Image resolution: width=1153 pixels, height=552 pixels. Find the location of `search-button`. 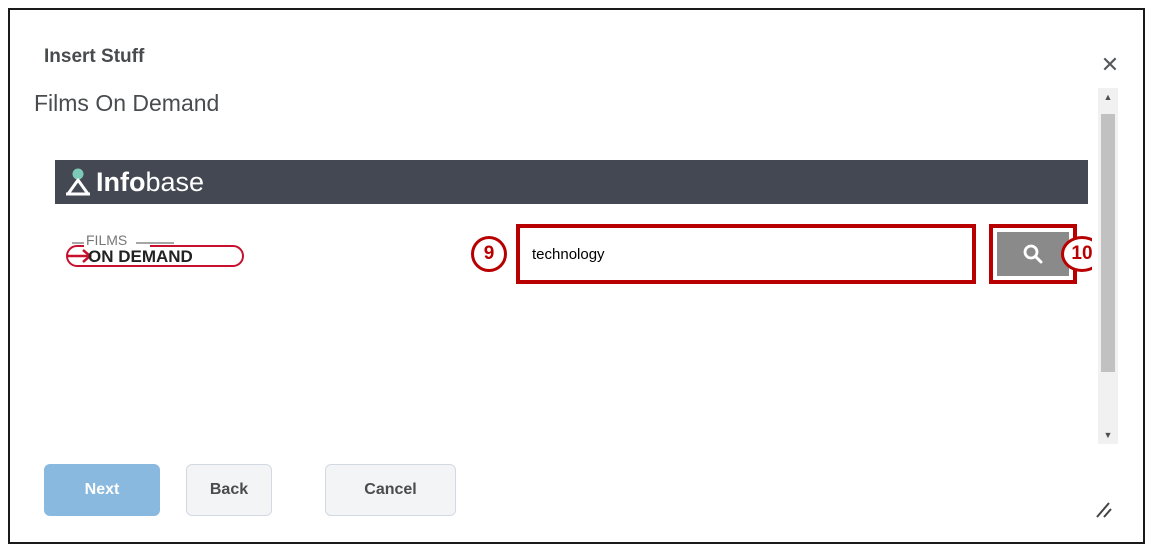

search-button is located at coordinates (1033, 254).